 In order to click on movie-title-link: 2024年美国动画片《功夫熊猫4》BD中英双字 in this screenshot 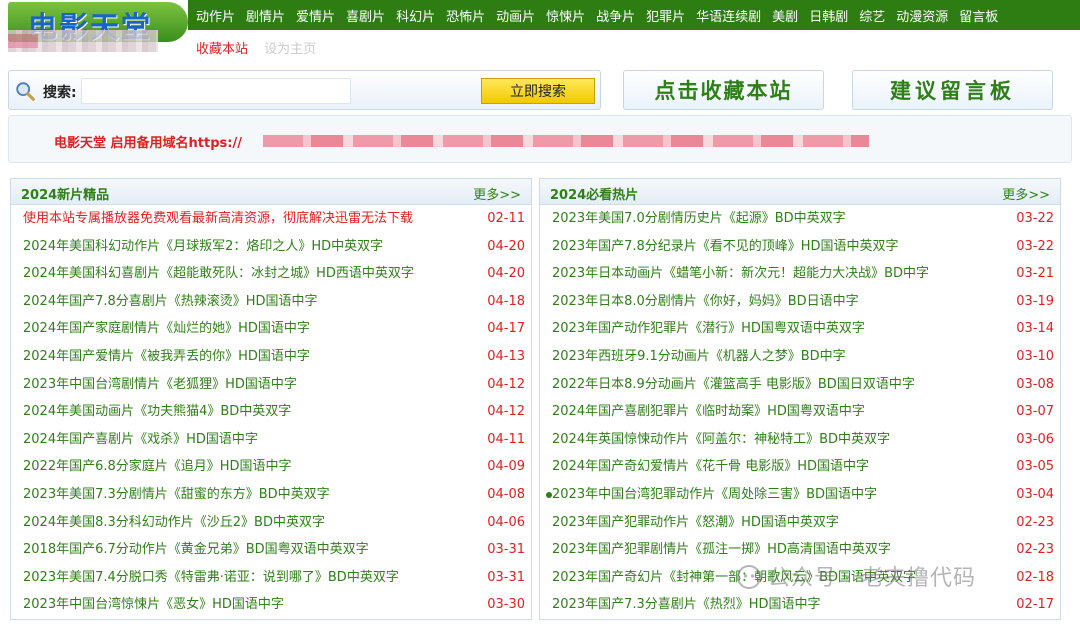, I will do `click(157, 411)`.